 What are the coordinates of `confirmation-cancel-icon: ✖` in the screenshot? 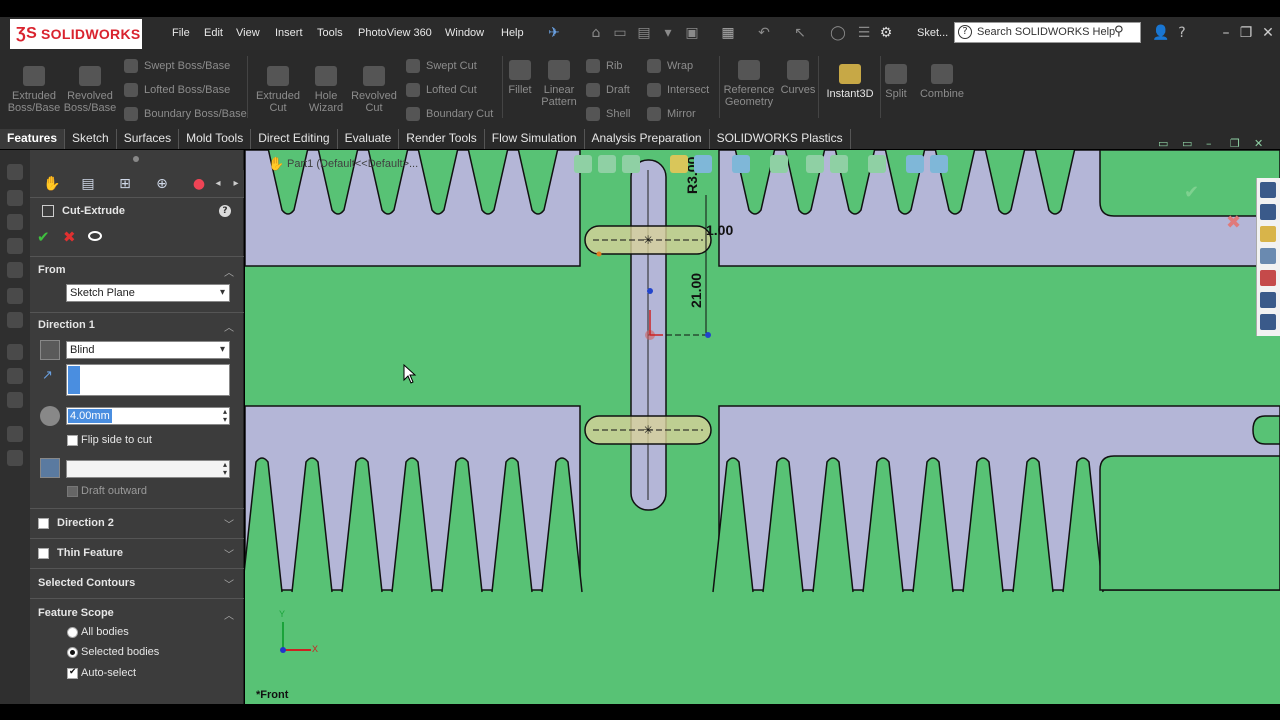 It's located at (1233, 222).